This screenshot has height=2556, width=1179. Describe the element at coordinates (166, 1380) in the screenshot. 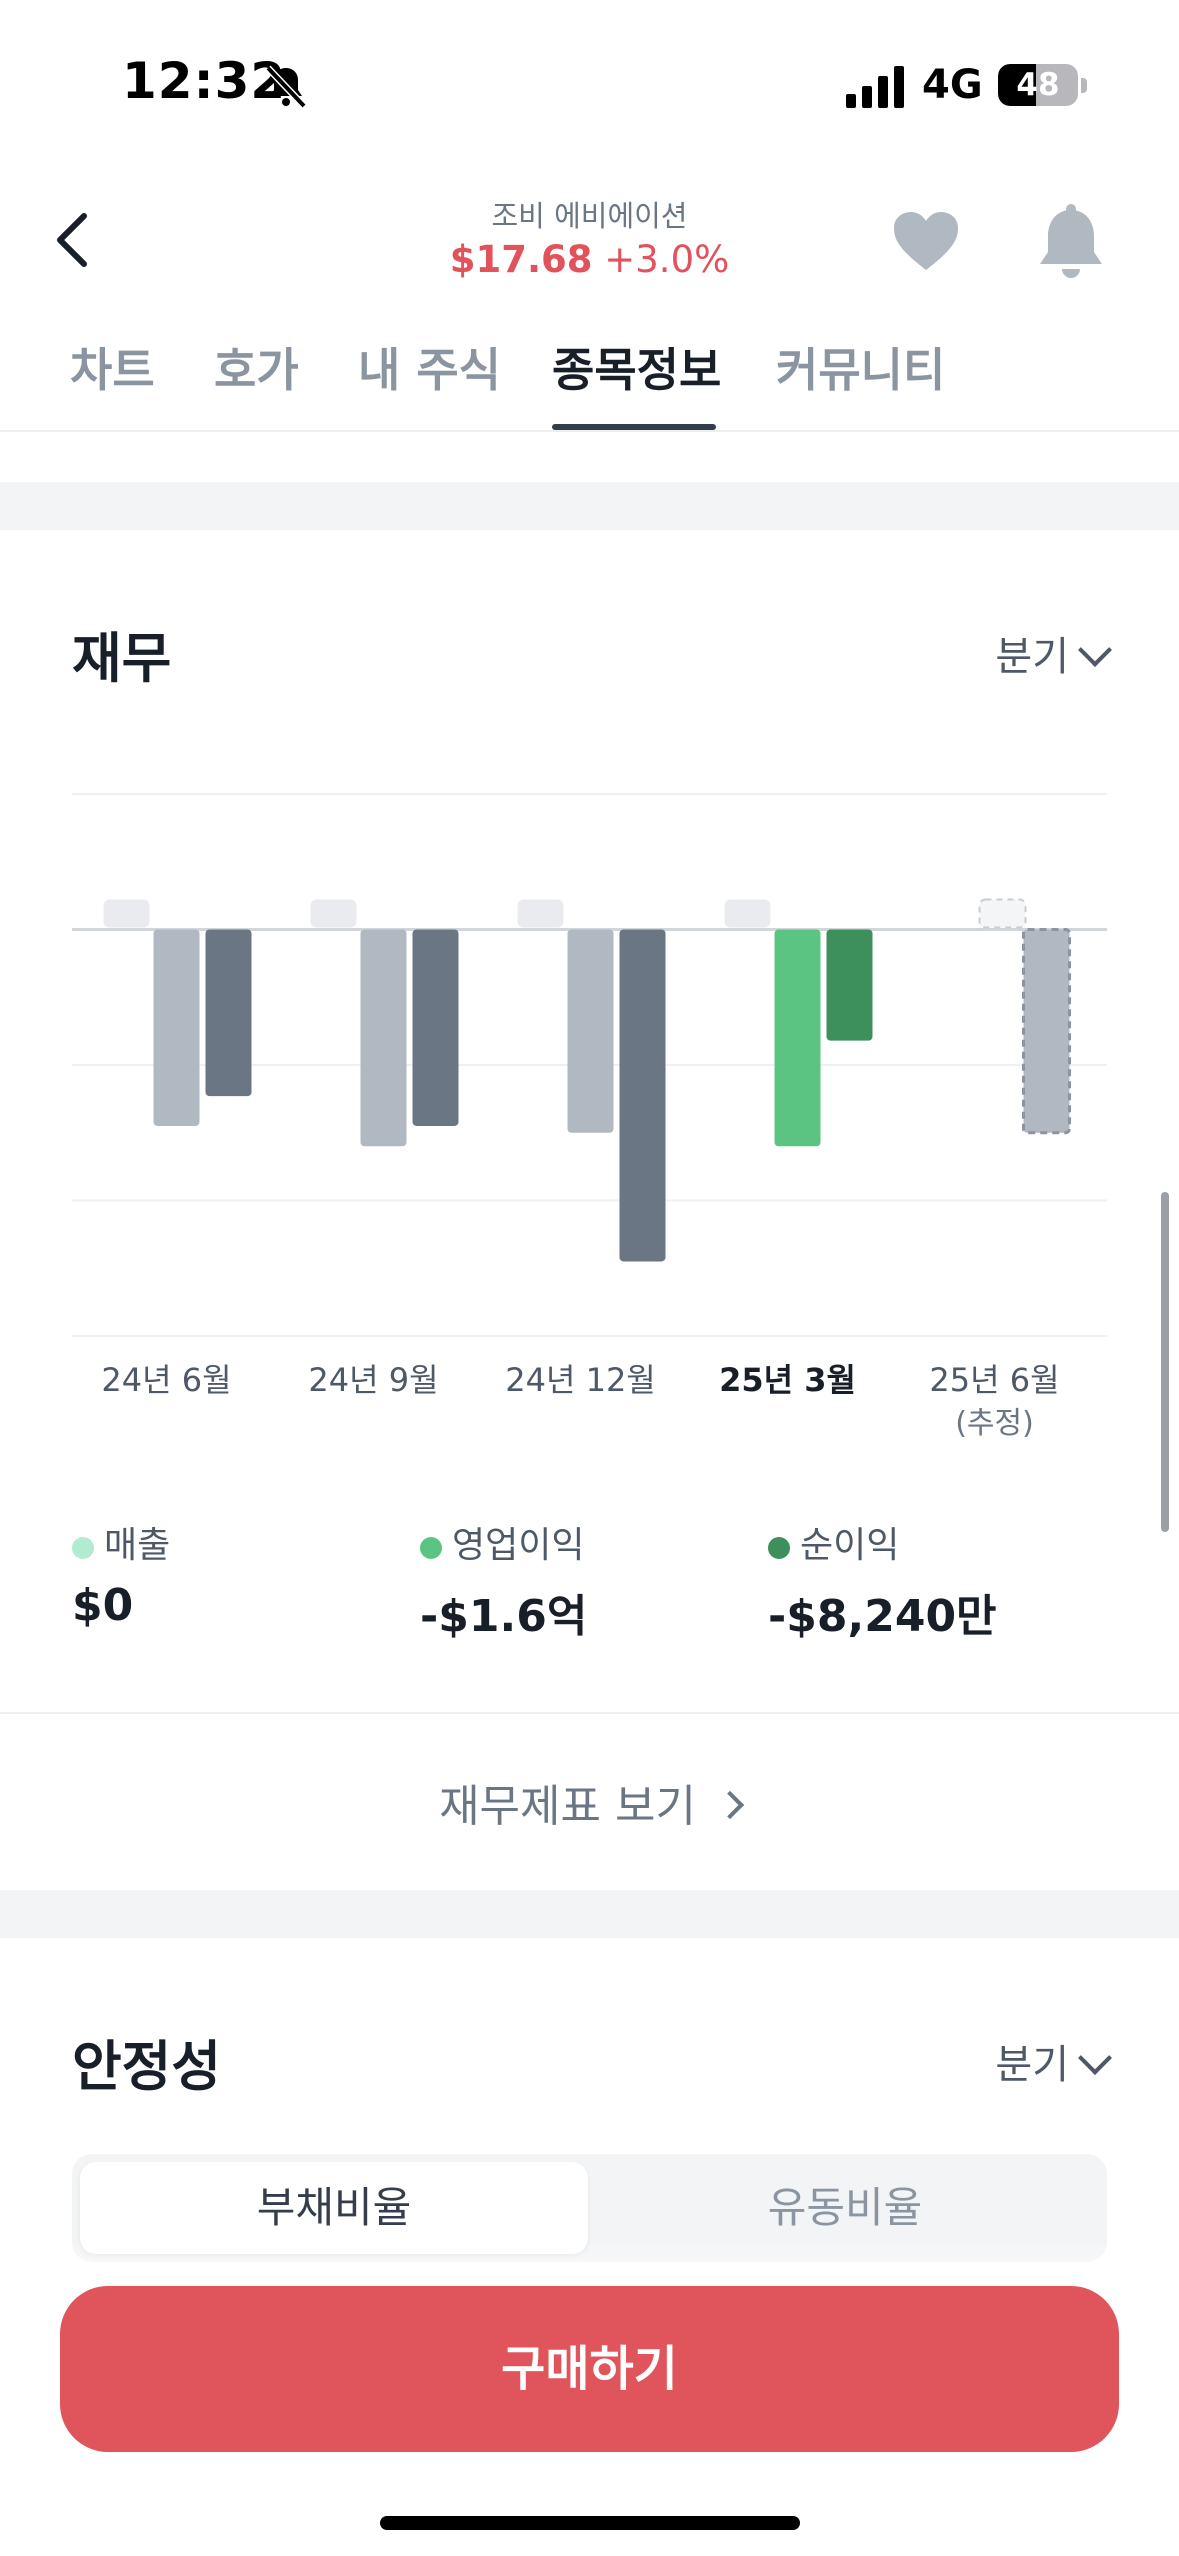

I see `x-axis-label: 24년 6월` at that location.